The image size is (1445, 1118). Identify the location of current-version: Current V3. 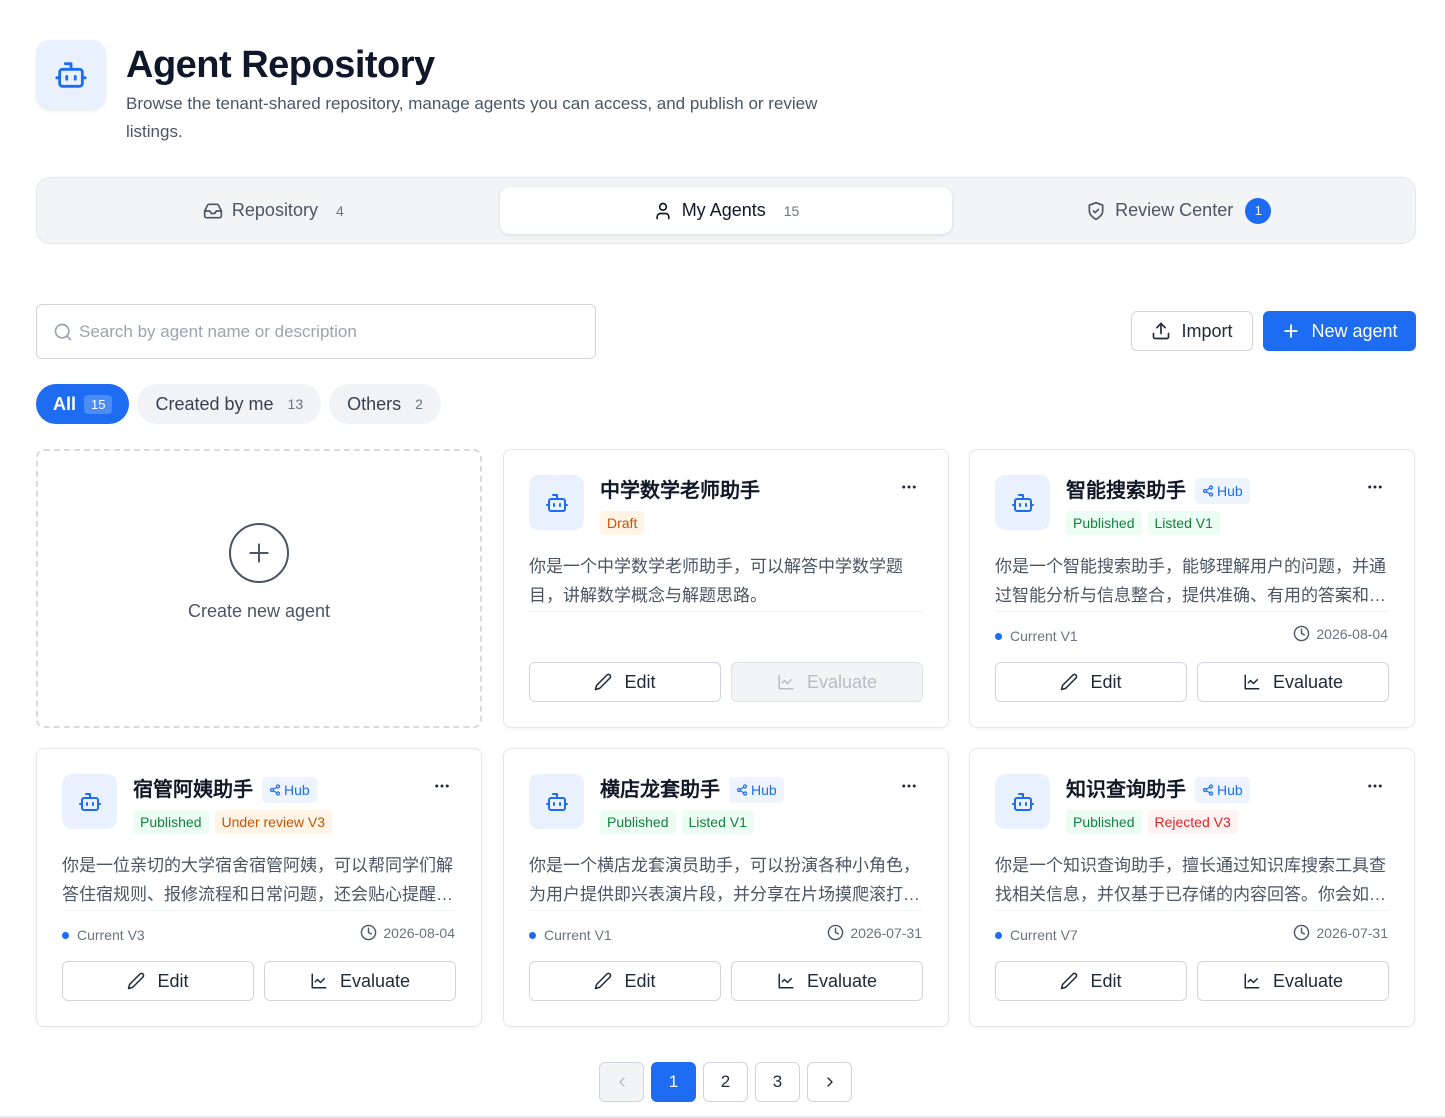
(103, 935).